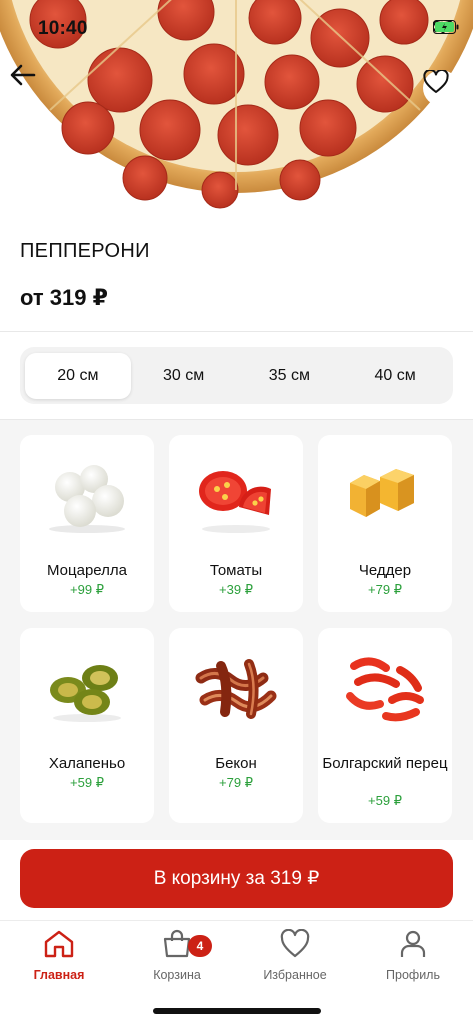  What do you see at coordinates (177, 955) in the screenshot?
I see `tab-cart: 4 Корзина` at bounding box center [177, 955].